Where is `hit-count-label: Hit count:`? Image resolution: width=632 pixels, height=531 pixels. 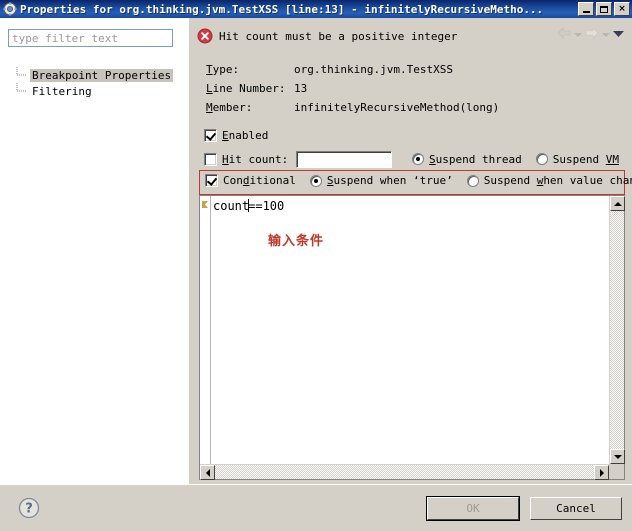
hit-count-label: Hit count: is located at coordinates (255, 159).